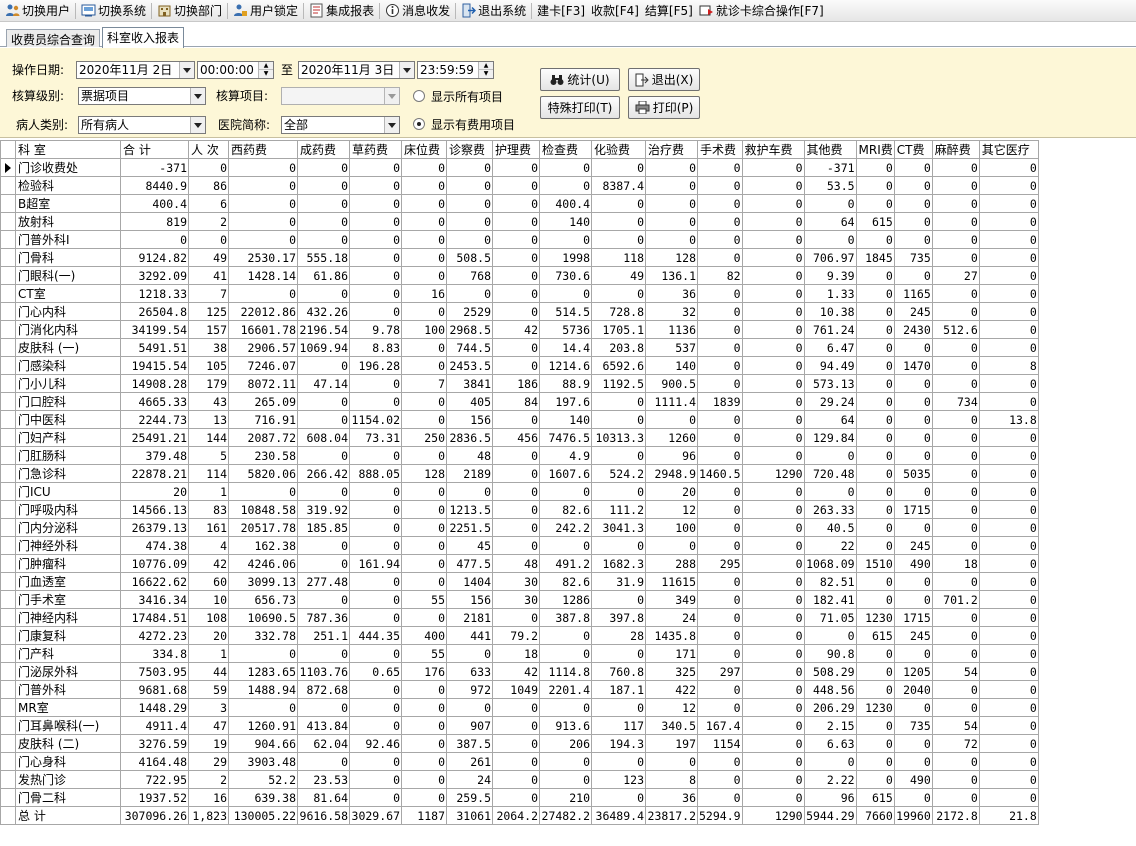  Describe the element at coordinates (875, 257) in the screenshot. I see `amount-cell: 1845` at that location.